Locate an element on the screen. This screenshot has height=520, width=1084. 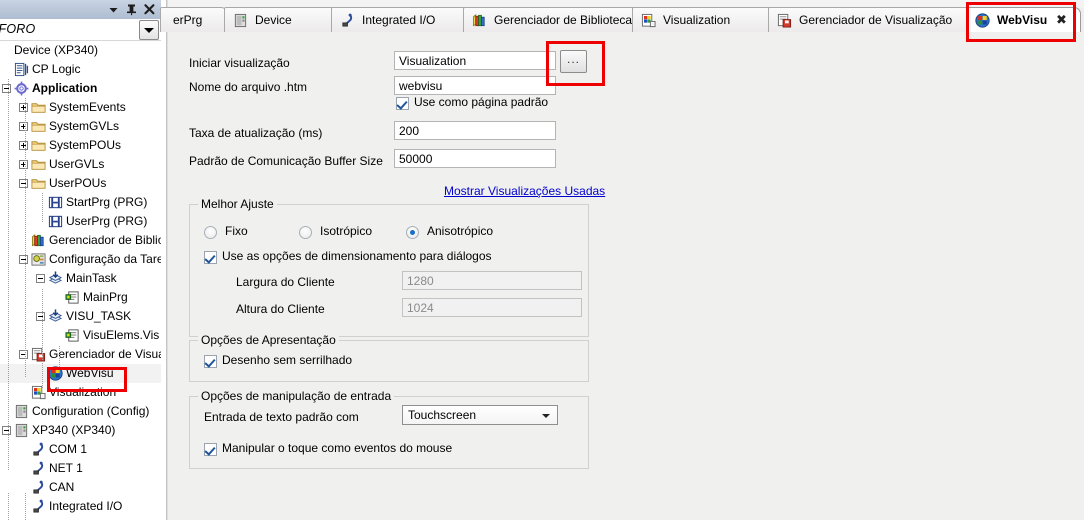
tab-label: Device is located at coordinates (273, 20).